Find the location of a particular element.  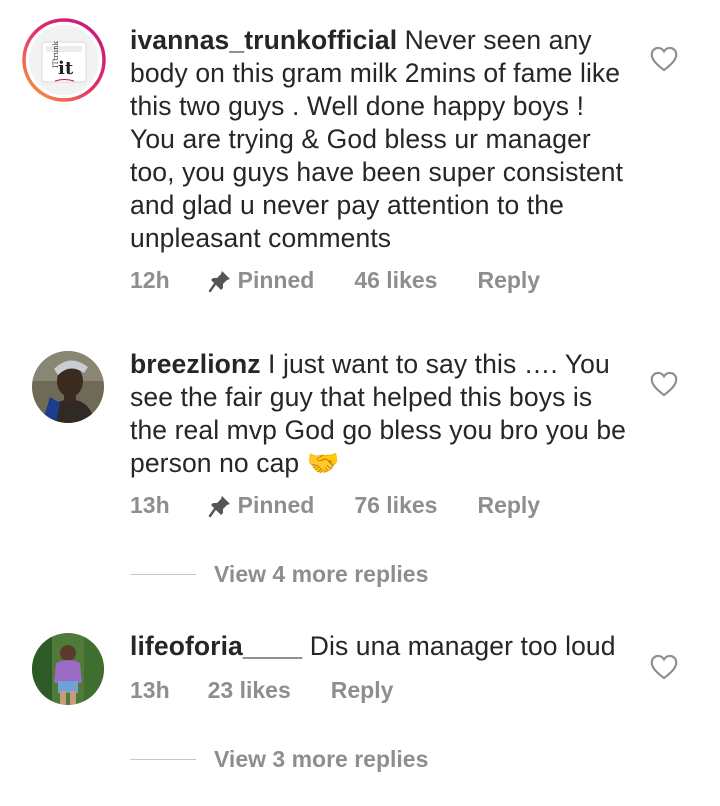

avatar: it ITtrunk is located at coordinates (64, 60).